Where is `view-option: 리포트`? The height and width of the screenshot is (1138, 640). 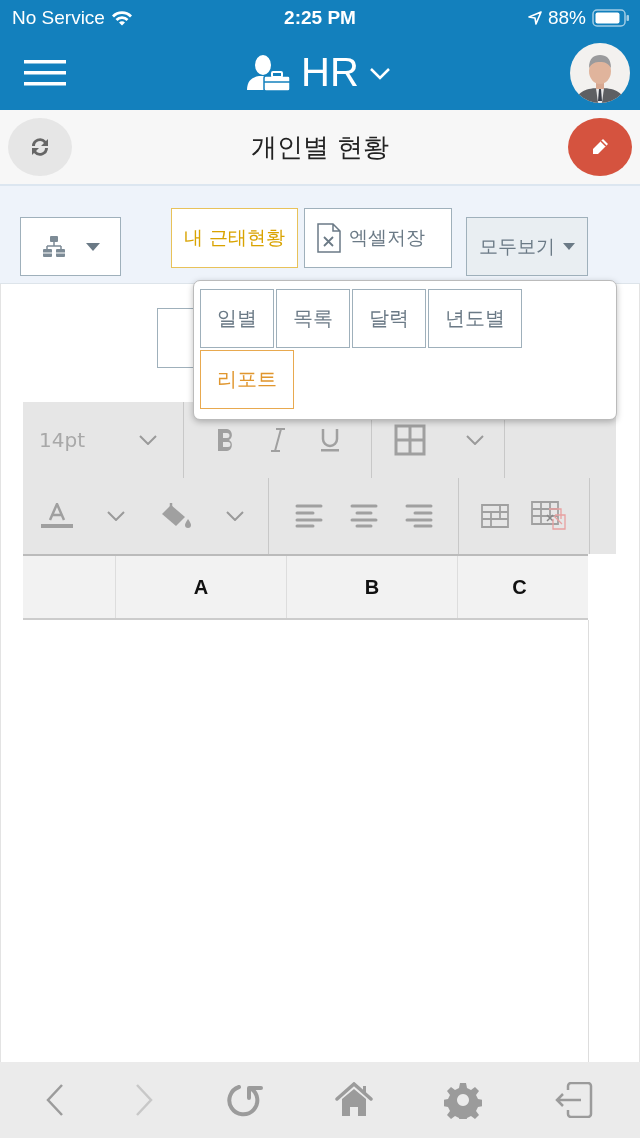 view-option: 리포트 is located at coordinates (247, 379).